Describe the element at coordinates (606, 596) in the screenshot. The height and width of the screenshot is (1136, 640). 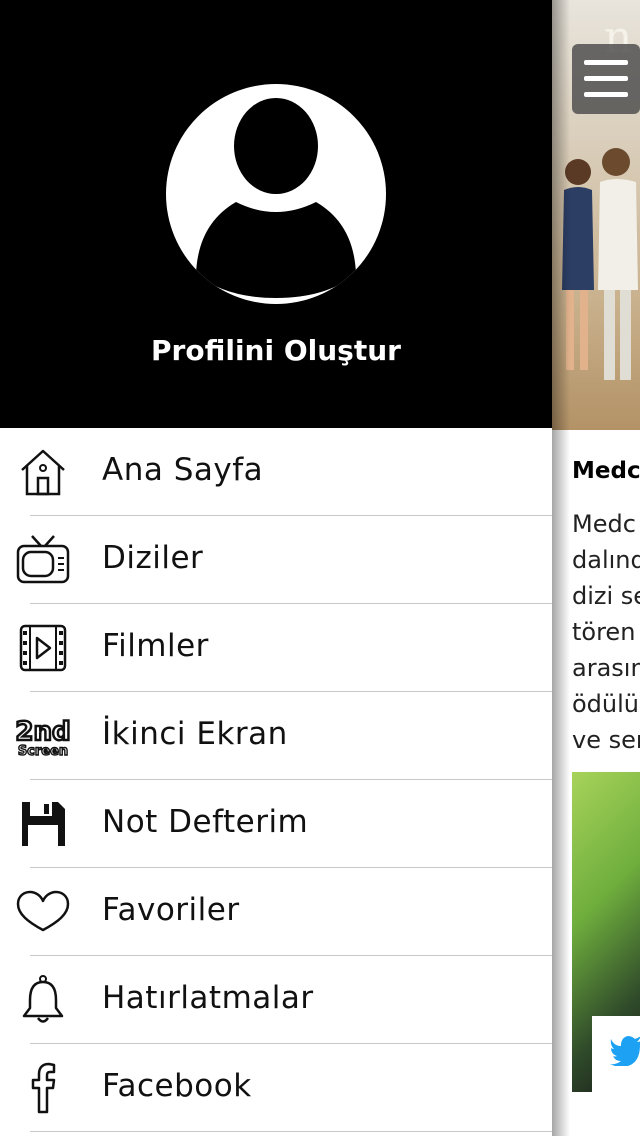
I see `article-line: dizi se` at that location.